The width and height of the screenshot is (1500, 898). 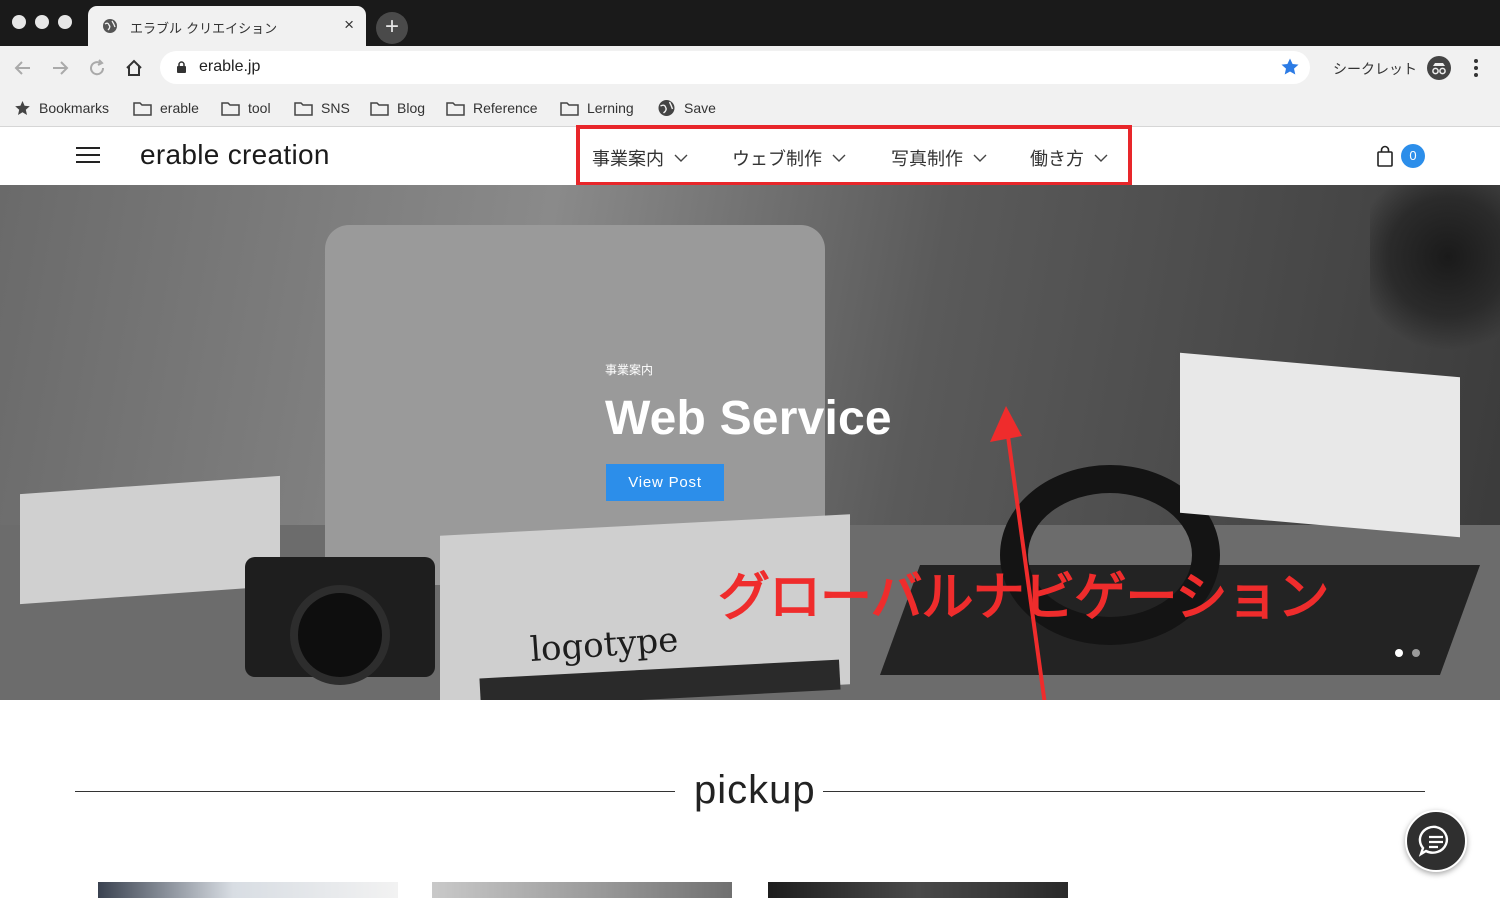 I want to click on site-header: erable creation 事業案内 ウェブ制作 写真制作 働き方 0, so click(x=750, y=155).